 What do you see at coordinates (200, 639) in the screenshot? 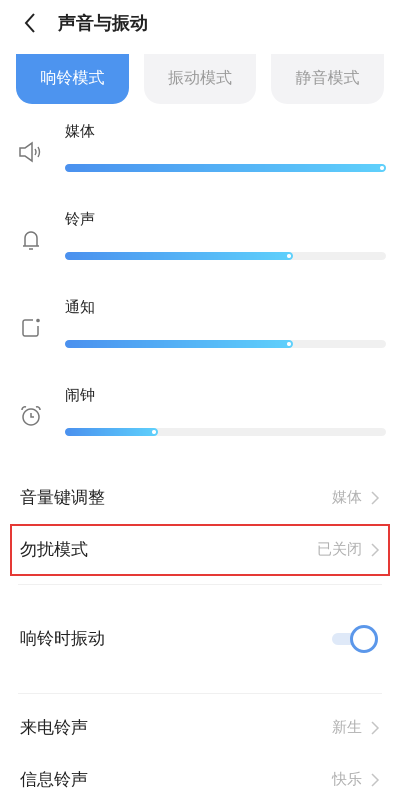
I see `setting-row: 响铃时振动` at bounding box center [200, 639].